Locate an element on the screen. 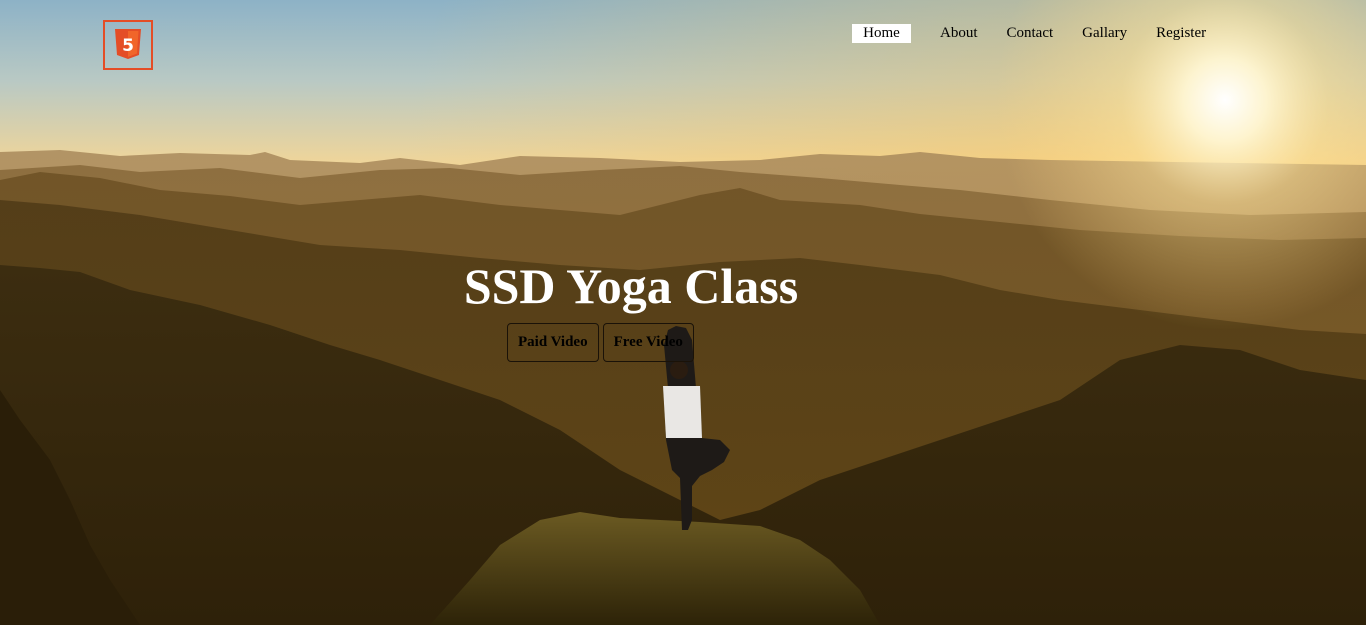 The height and width of the screenshot is (625, 1366). hero-buttons: Paid Video Free Video is located at coordinates (602, 342).